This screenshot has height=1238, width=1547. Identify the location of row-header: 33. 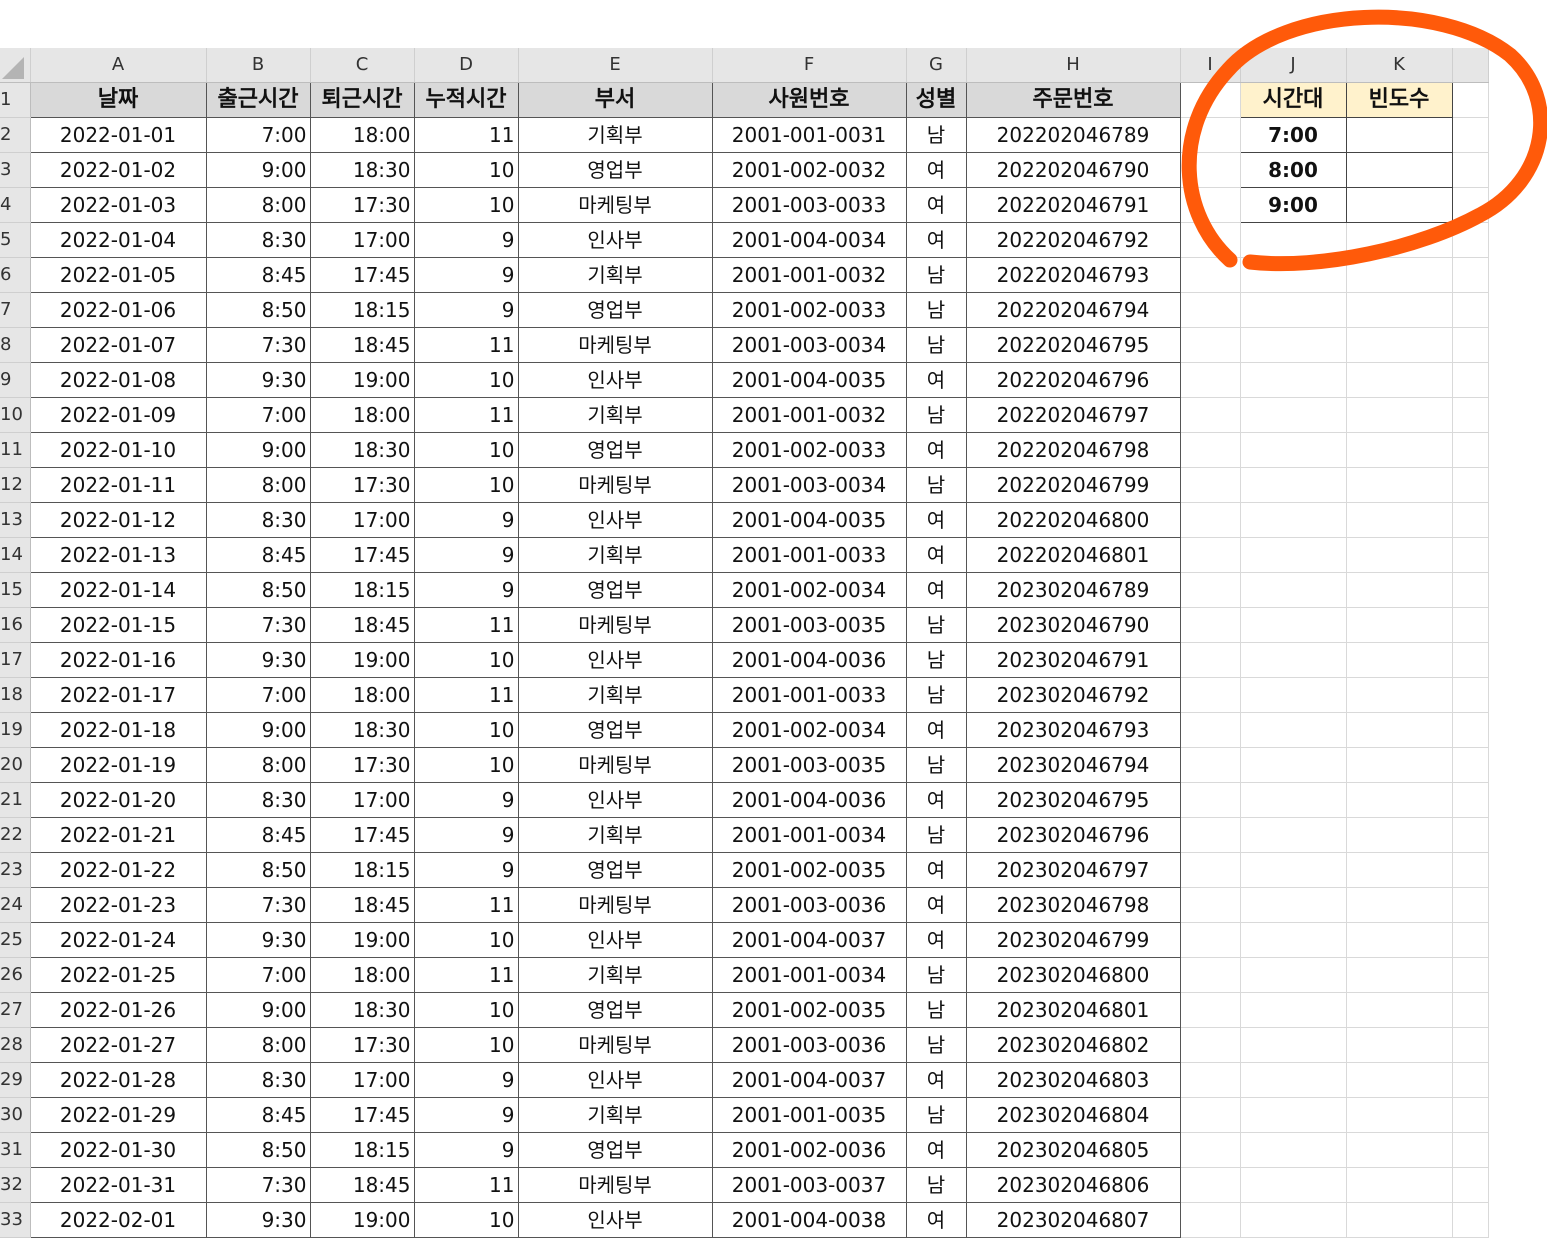
(15, 1220).